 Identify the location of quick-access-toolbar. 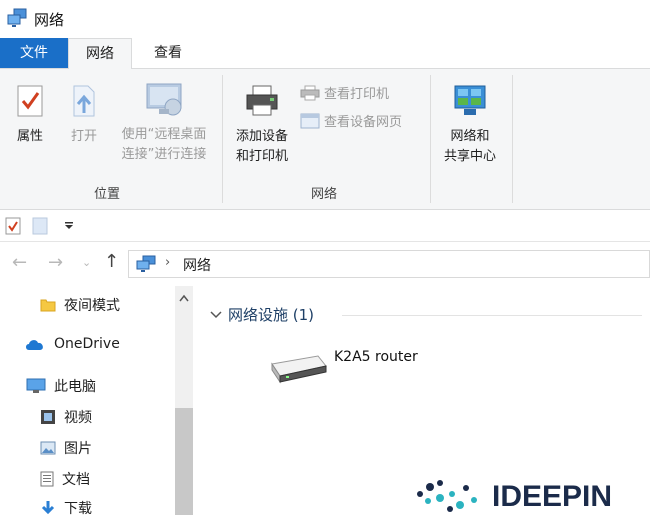
(325, 226).